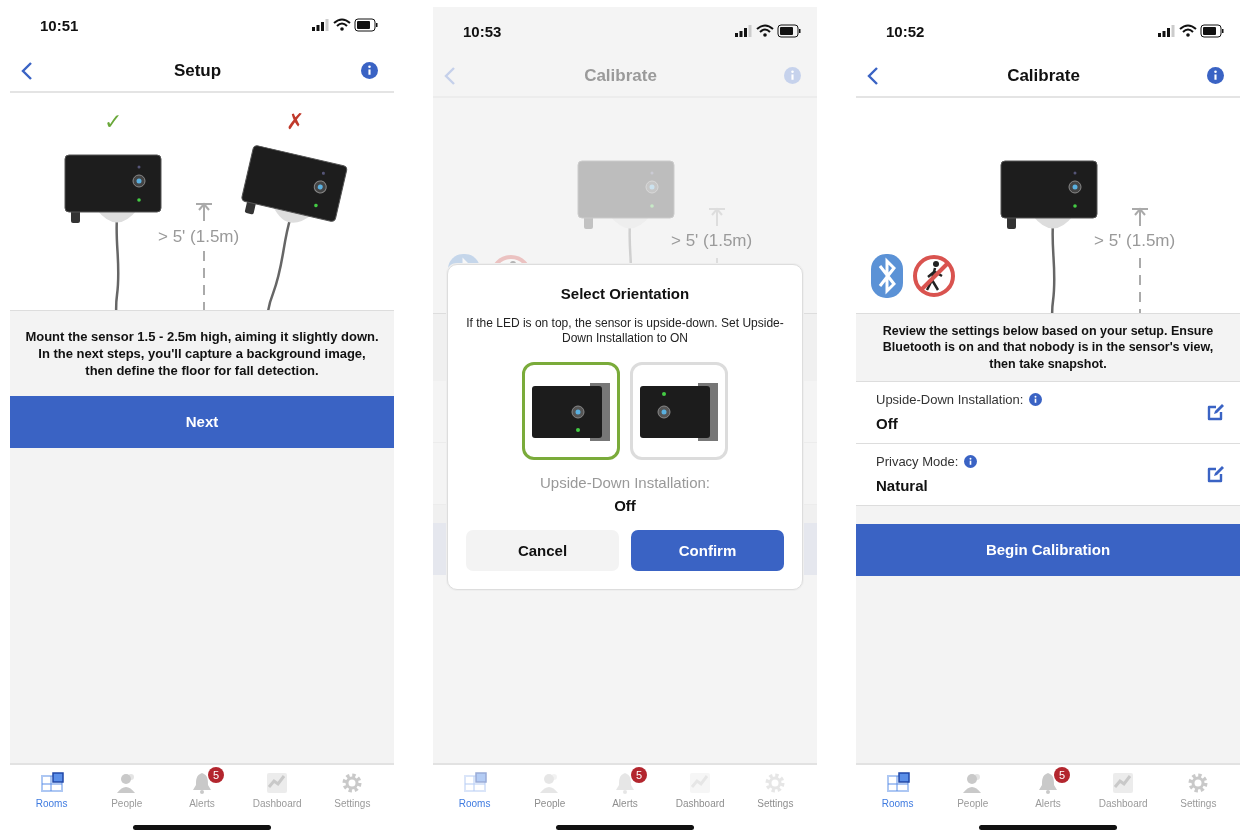 Image resolution: width=1241 pixels, height=836 pixels. What do you see at coordinates (542, 550) in the screenshot?
I see `cancel-button: Cancel` at bounding box center [542, 550].